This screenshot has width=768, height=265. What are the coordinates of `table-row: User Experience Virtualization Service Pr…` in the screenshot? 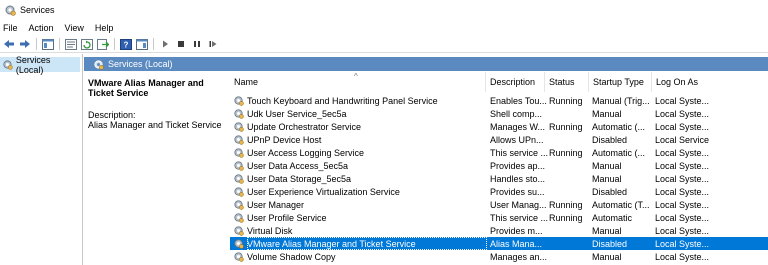 It's located at (499, 191).